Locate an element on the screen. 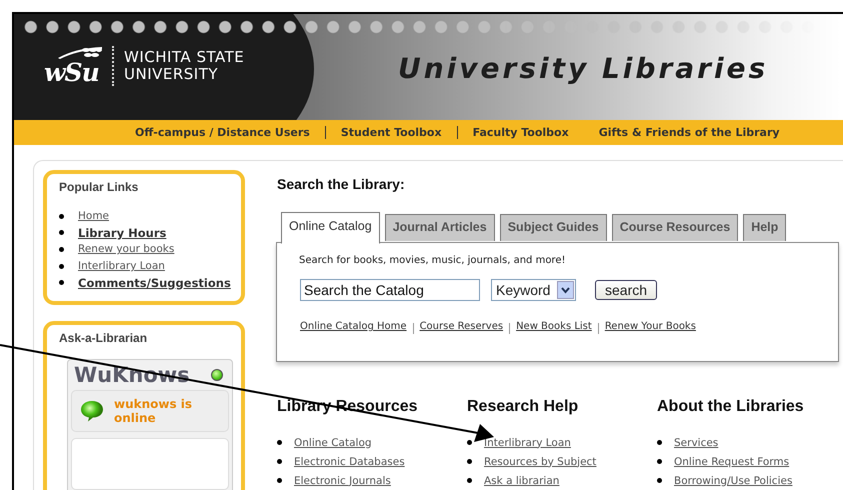  catalog-link: Online Catalog Home is located at coordinates (353, 327).